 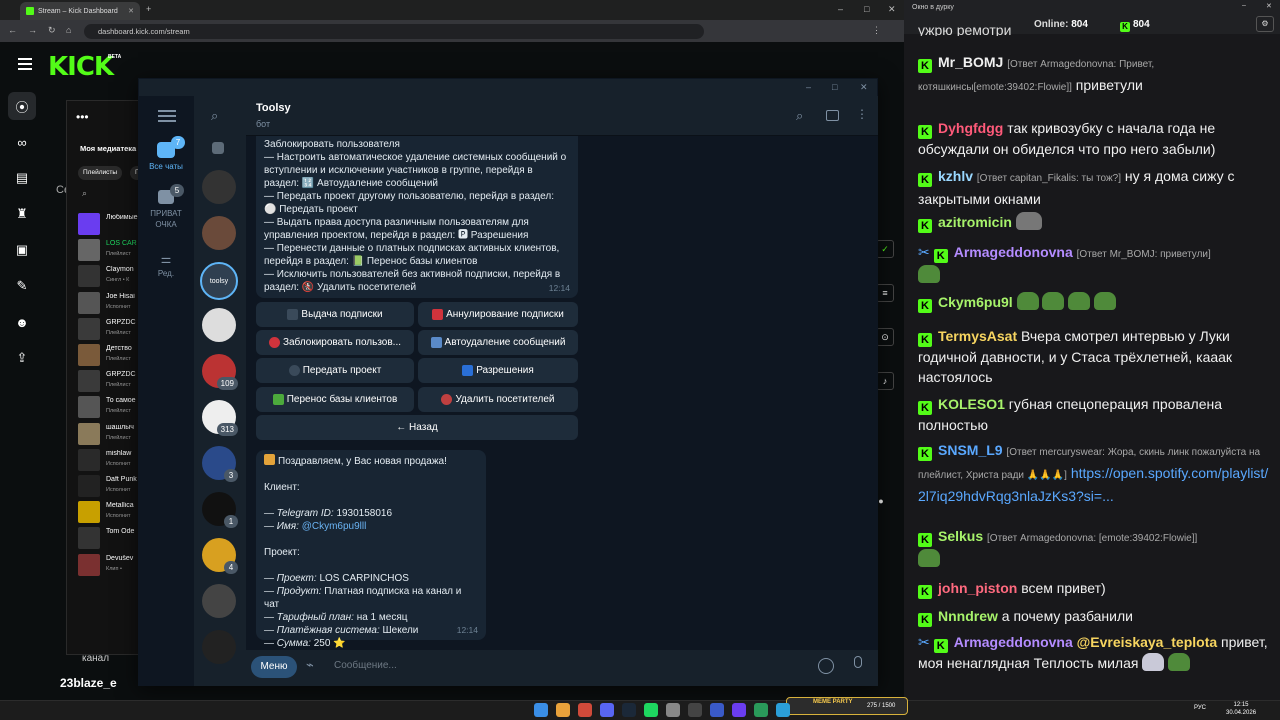 What do you see at coordinates (541, 710) in the screenshot?
I see `start-icon` at bounding box center [541, 710].